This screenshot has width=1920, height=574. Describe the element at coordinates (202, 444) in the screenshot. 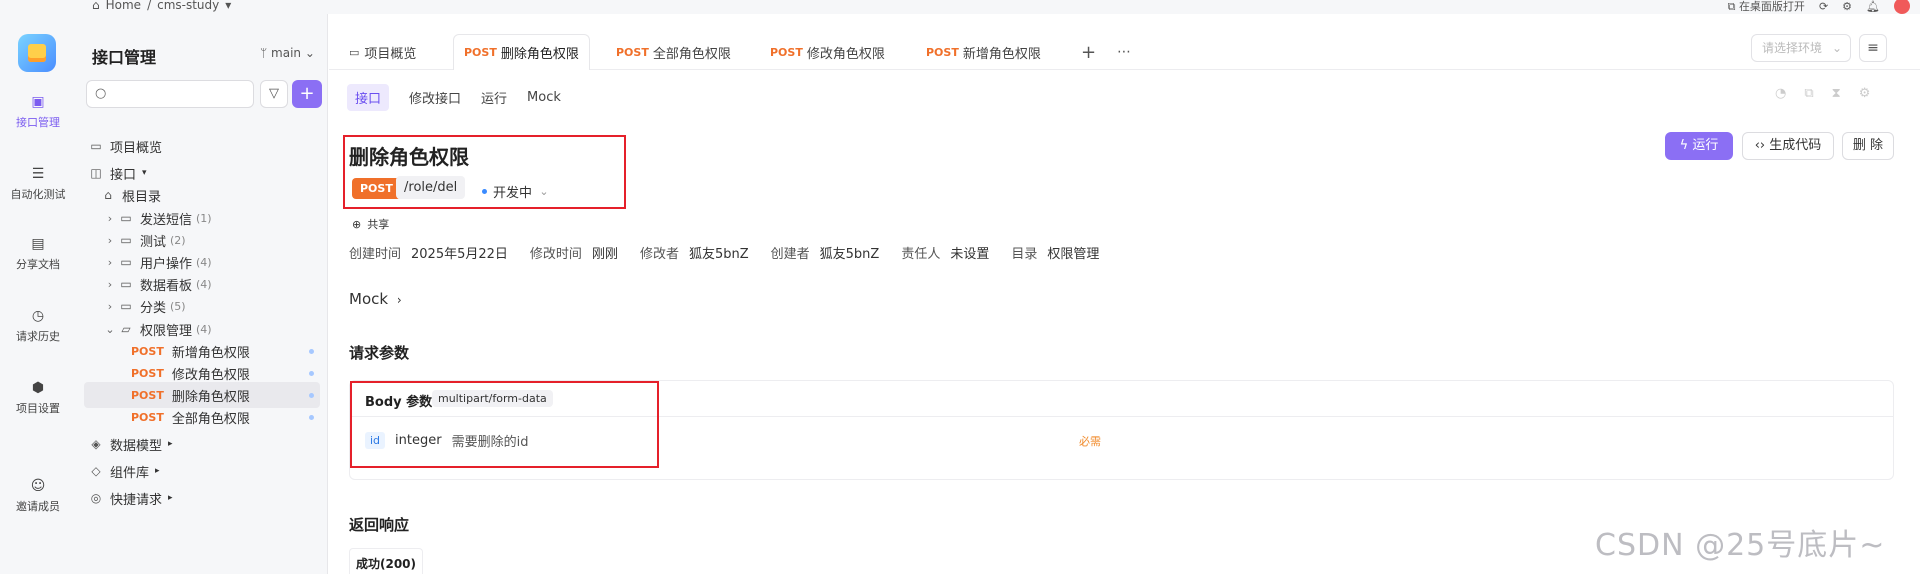

I see `tree-section-data-model: ◈ 数据模型 ▸` at that location.